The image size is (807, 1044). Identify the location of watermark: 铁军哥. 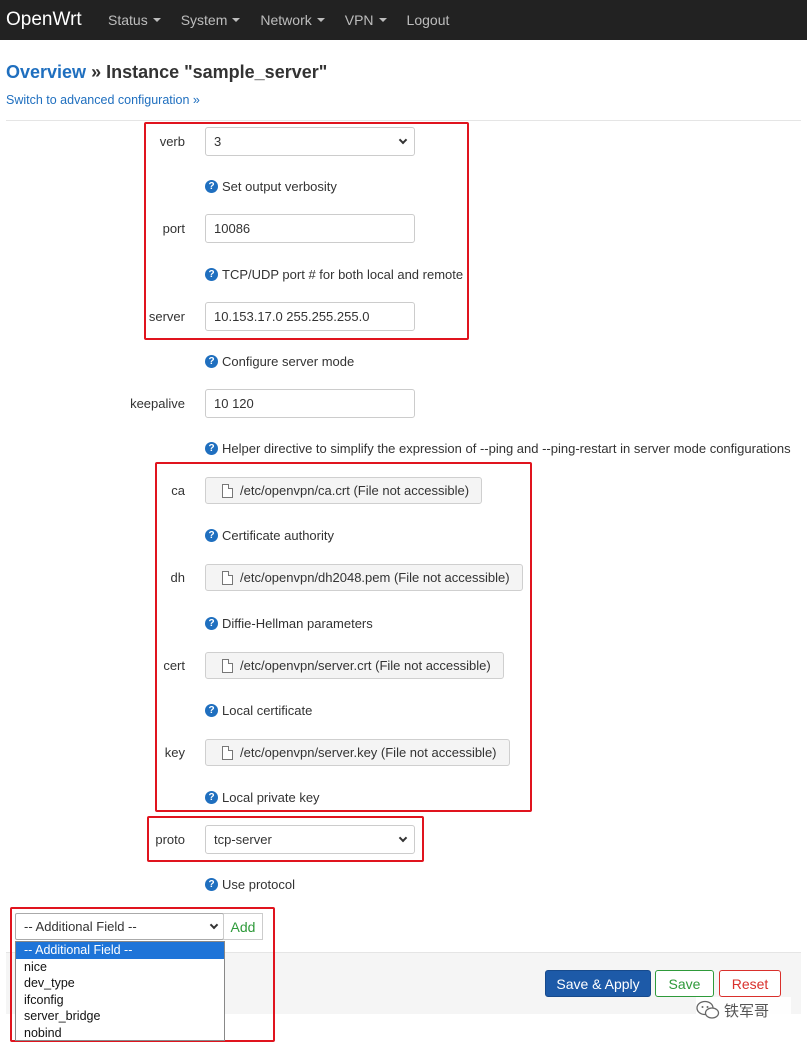
(743, 1010).